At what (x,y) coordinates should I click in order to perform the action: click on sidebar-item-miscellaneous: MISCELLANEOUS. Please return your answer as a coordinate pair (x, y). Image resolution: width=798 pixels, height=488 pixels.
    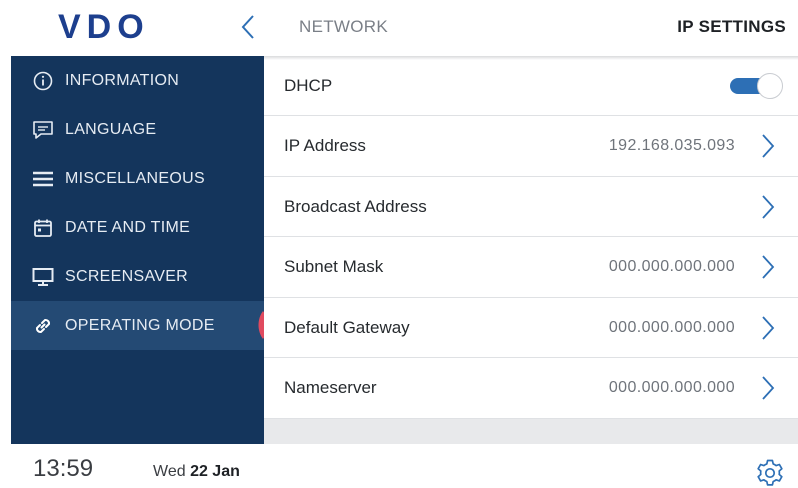
    Looking at the image, I should click on (137, 178).